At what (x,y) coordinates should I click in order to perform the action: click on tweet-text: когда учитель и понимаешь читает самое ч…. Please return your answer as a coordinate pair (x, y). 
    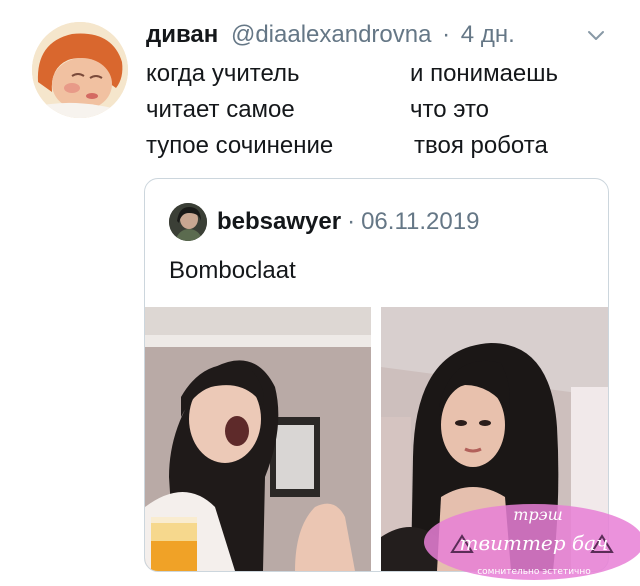
    Looking at the image, I should click on (381, 110).